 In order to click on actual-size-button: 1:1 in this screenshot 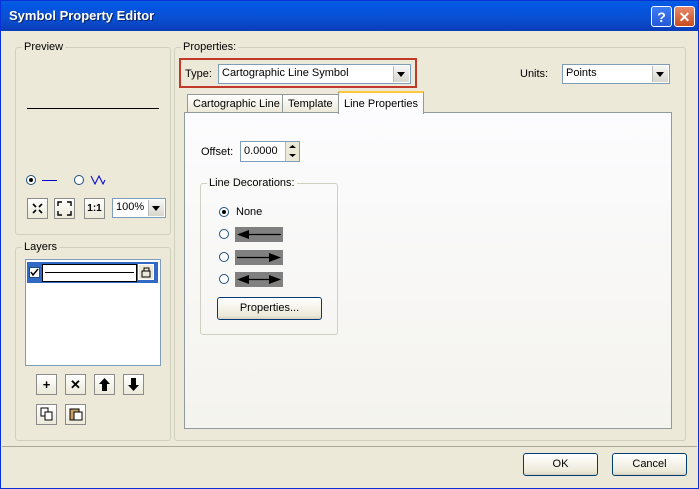, I will do `click(94, 208)`.